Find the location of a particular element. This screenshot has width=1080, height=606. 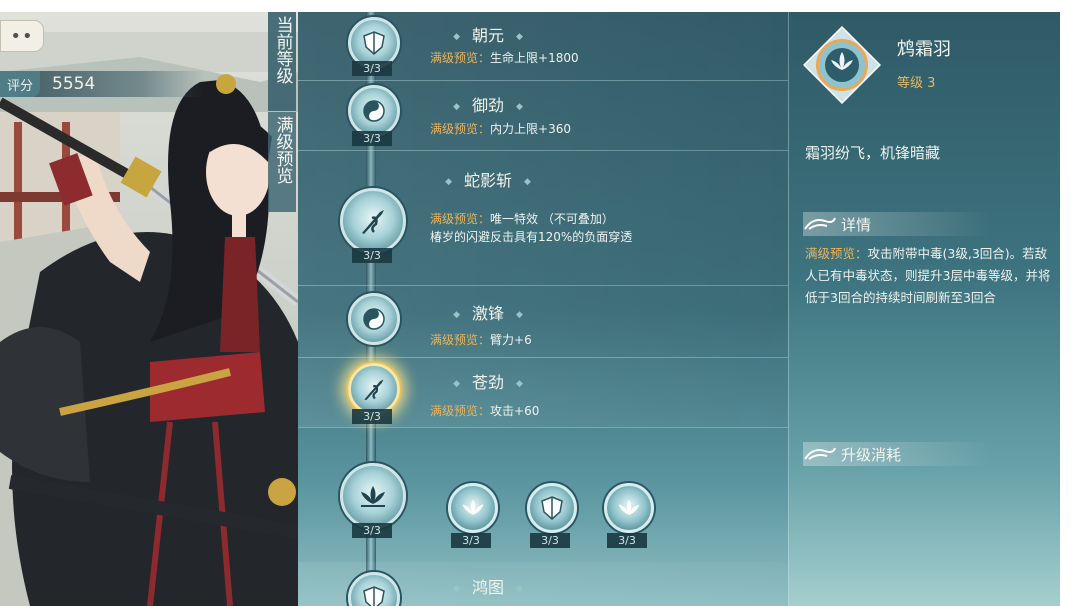

tab-current-level: 当前等级 is located at coordinates (282, 61).